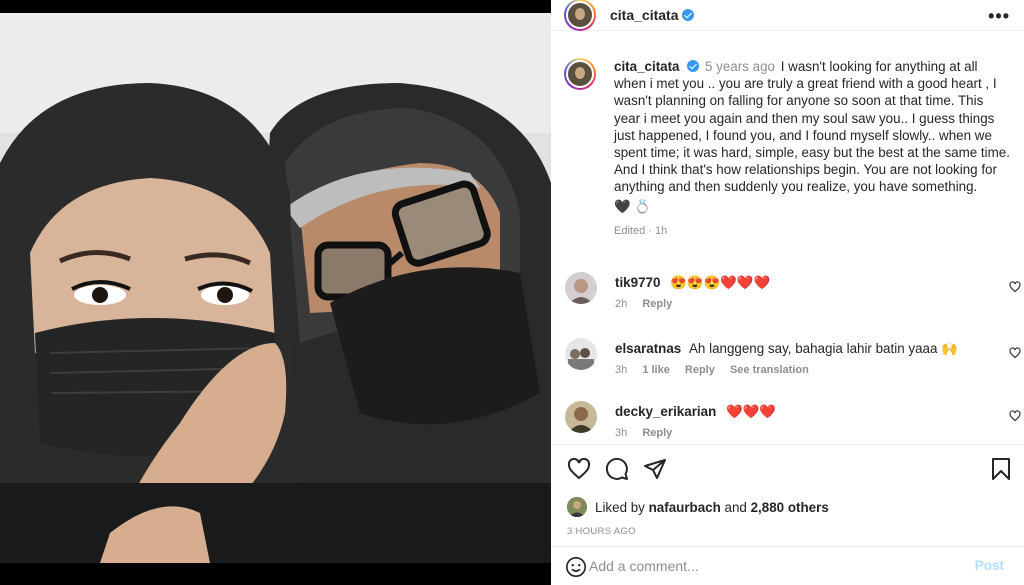 The image size is (1024, 585). What do you see at coordinates (633, 206) in the screenshot?
I see `caption-emoji: 🖤 💍` at bounding box center [633, 206].